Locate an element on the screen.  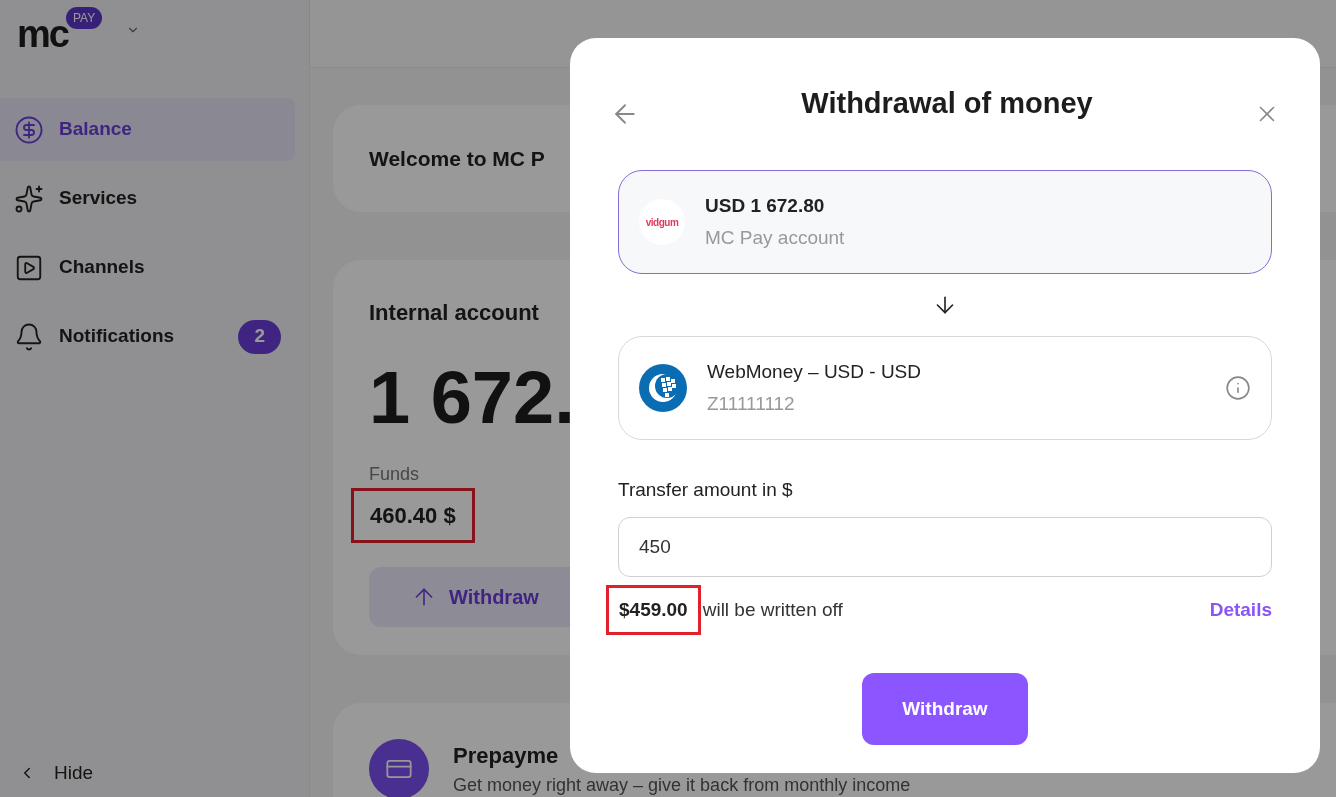
source-amount: USD 1 672.80 is located at coordinates (765, 205).